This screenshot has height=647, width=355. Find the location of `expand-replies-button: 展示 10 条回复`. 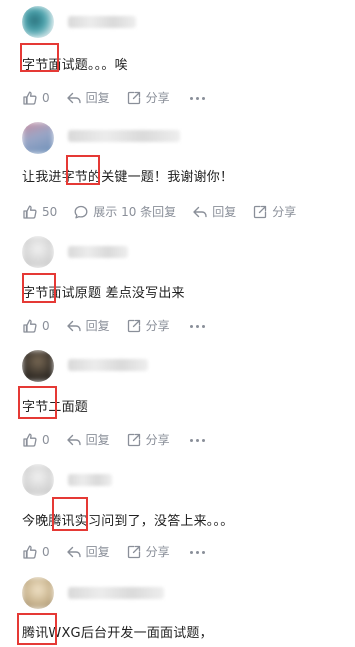

expand-replies-button: 展示 10 条回复 is located at coordinates (124, 212).